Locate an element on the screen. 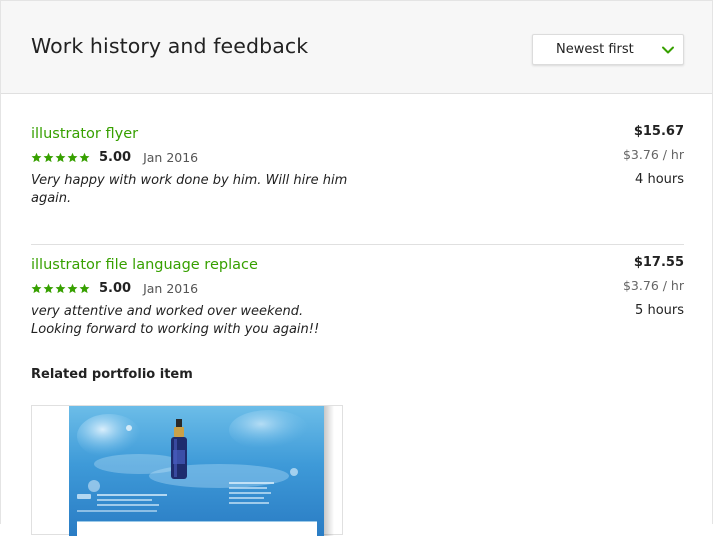  portfolio-thumbnail is located at coordinates (187, 470).